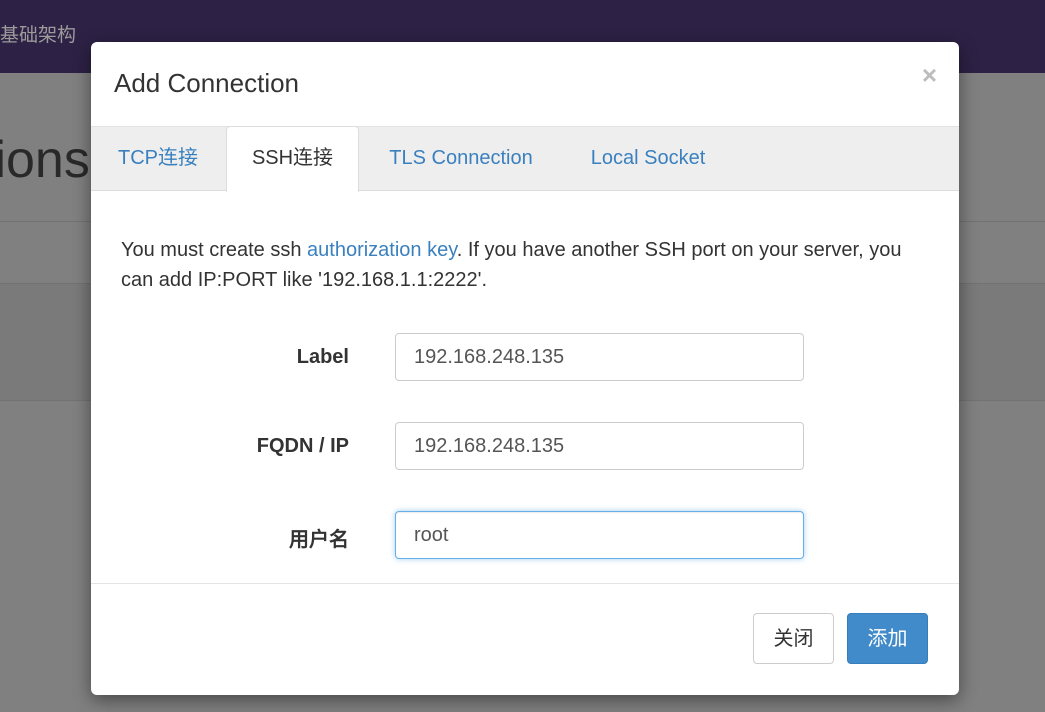  Describe the element at coordinates (207, 83) in the screenshot. I see `modal-title: Add Connection` at that location.